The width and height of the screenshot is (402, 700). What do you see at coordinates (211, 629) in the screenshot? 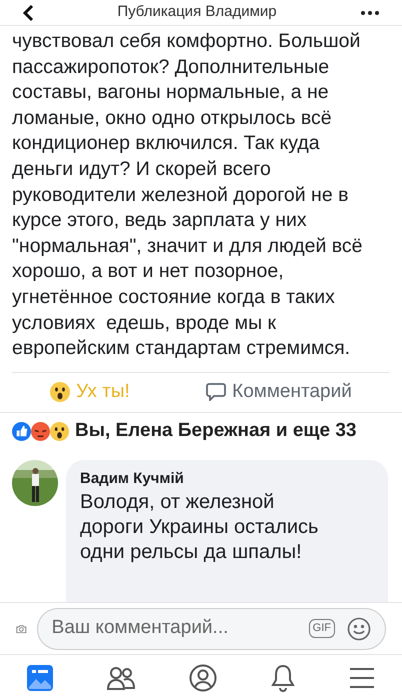
I see `comment-field: Ваш комментарий... GIF` at bounding box center [211, 629].